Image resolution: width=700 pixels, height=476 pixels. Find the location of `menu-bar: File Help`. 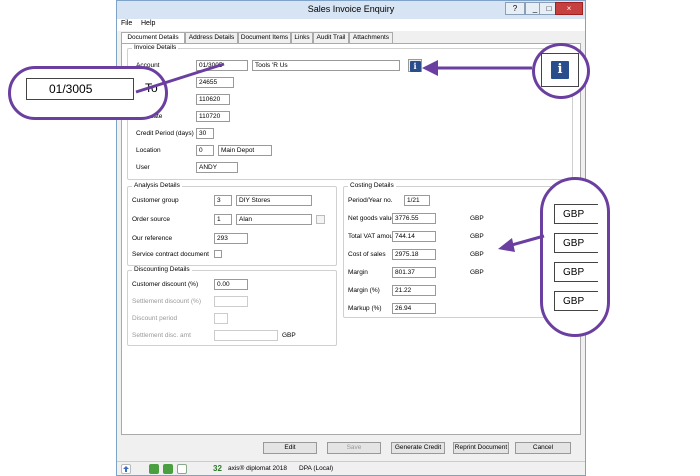

menu-bar: File Help is located at coordinates (351, 25).